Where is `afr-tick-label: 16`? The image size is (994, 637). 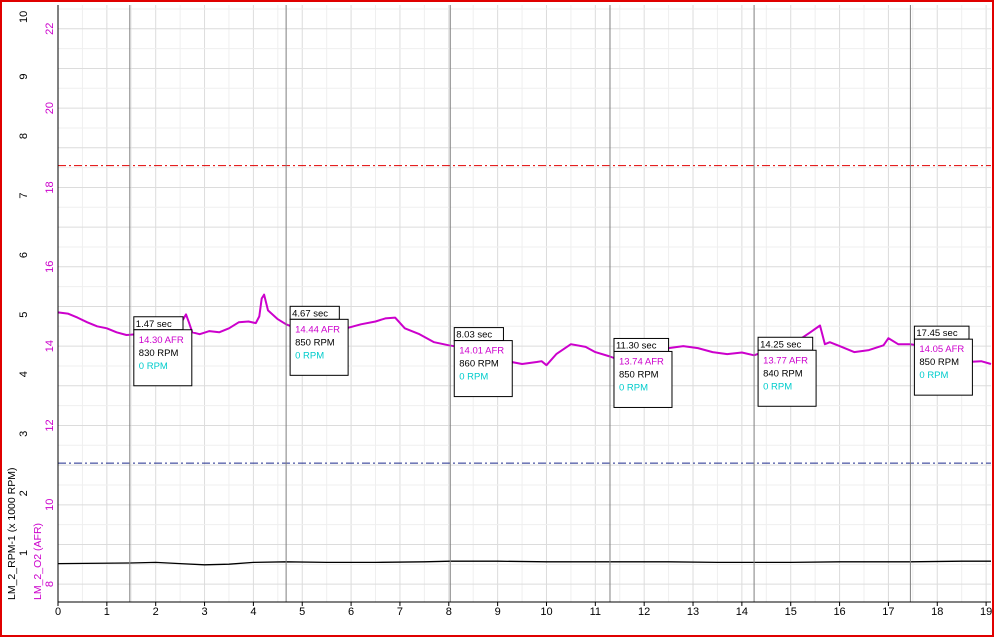 afr-tick-label: 16 is located at coordinates (50, 267).